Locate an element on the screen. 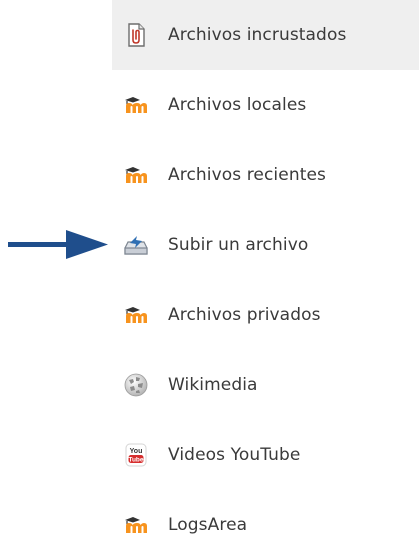  youtube-icon: You Tube is located at coordinates (136, 455).